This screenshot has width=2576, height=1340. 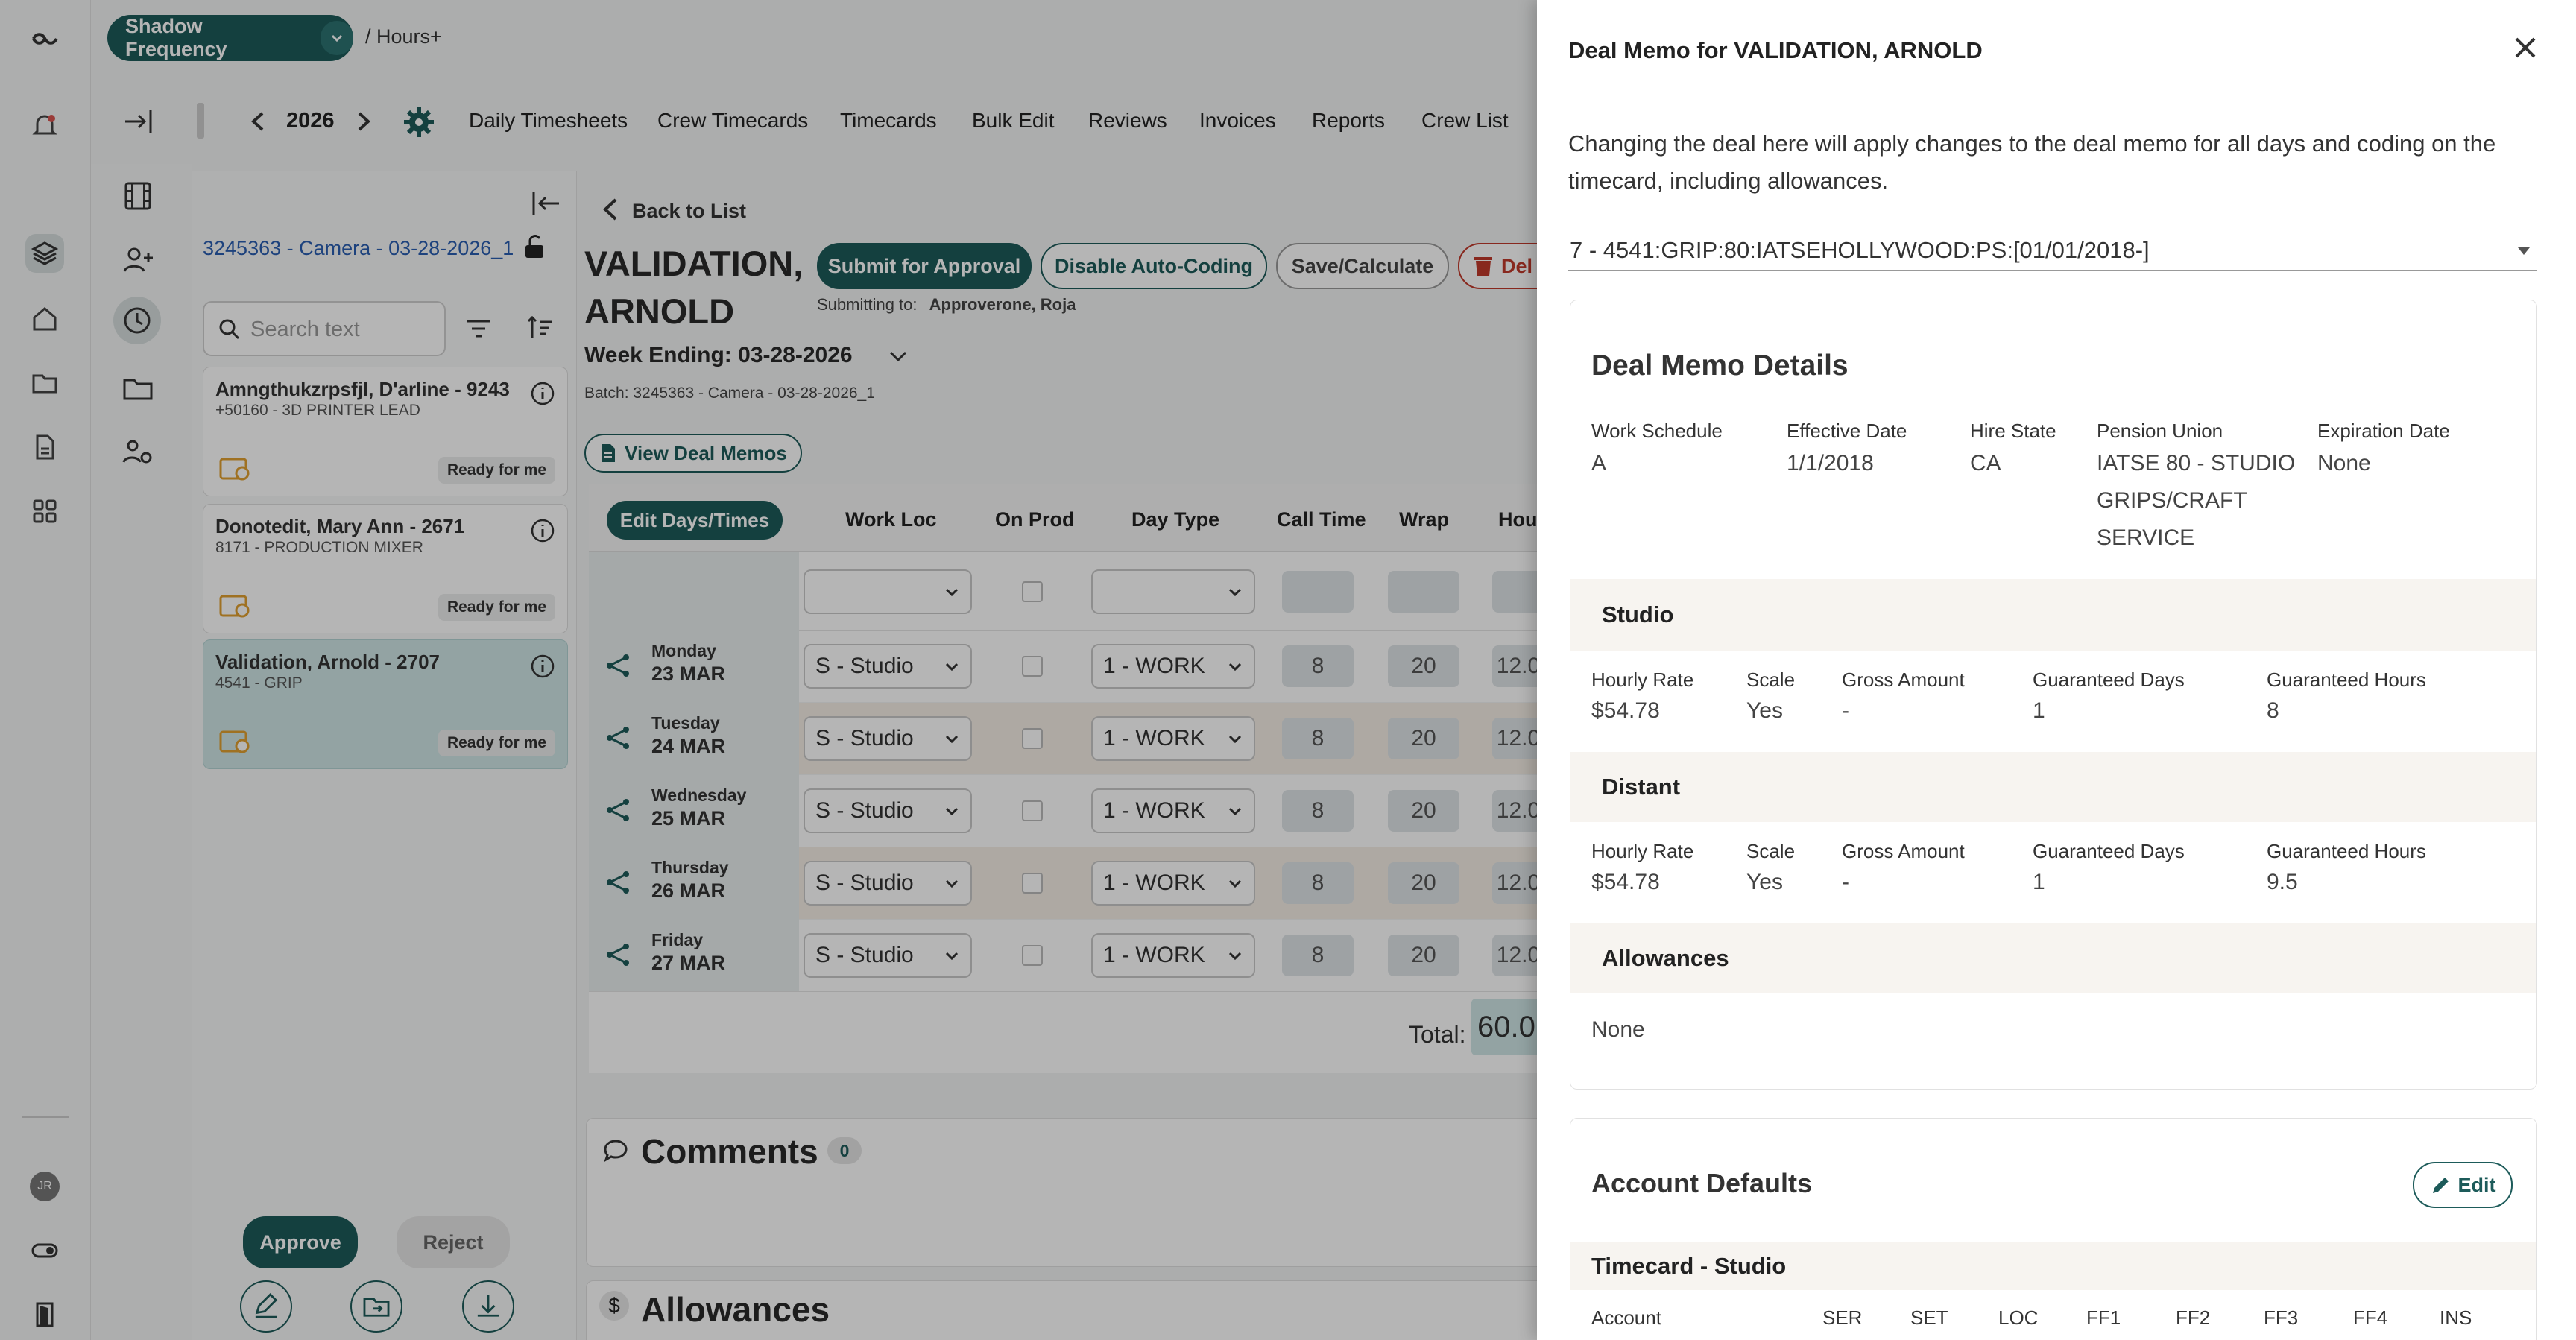 I want to click on field-value: A, so click(x=1599, y=463).